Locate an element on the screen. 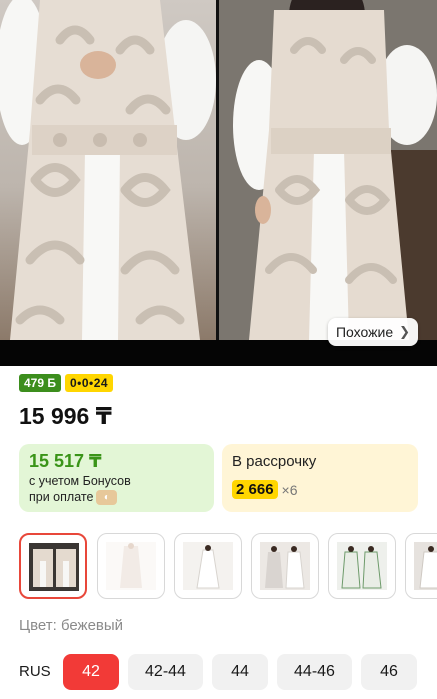 The image size is (437, 699). bonus-line-2-wrap: при оплате ◐ is located at coordinates (116, 497).